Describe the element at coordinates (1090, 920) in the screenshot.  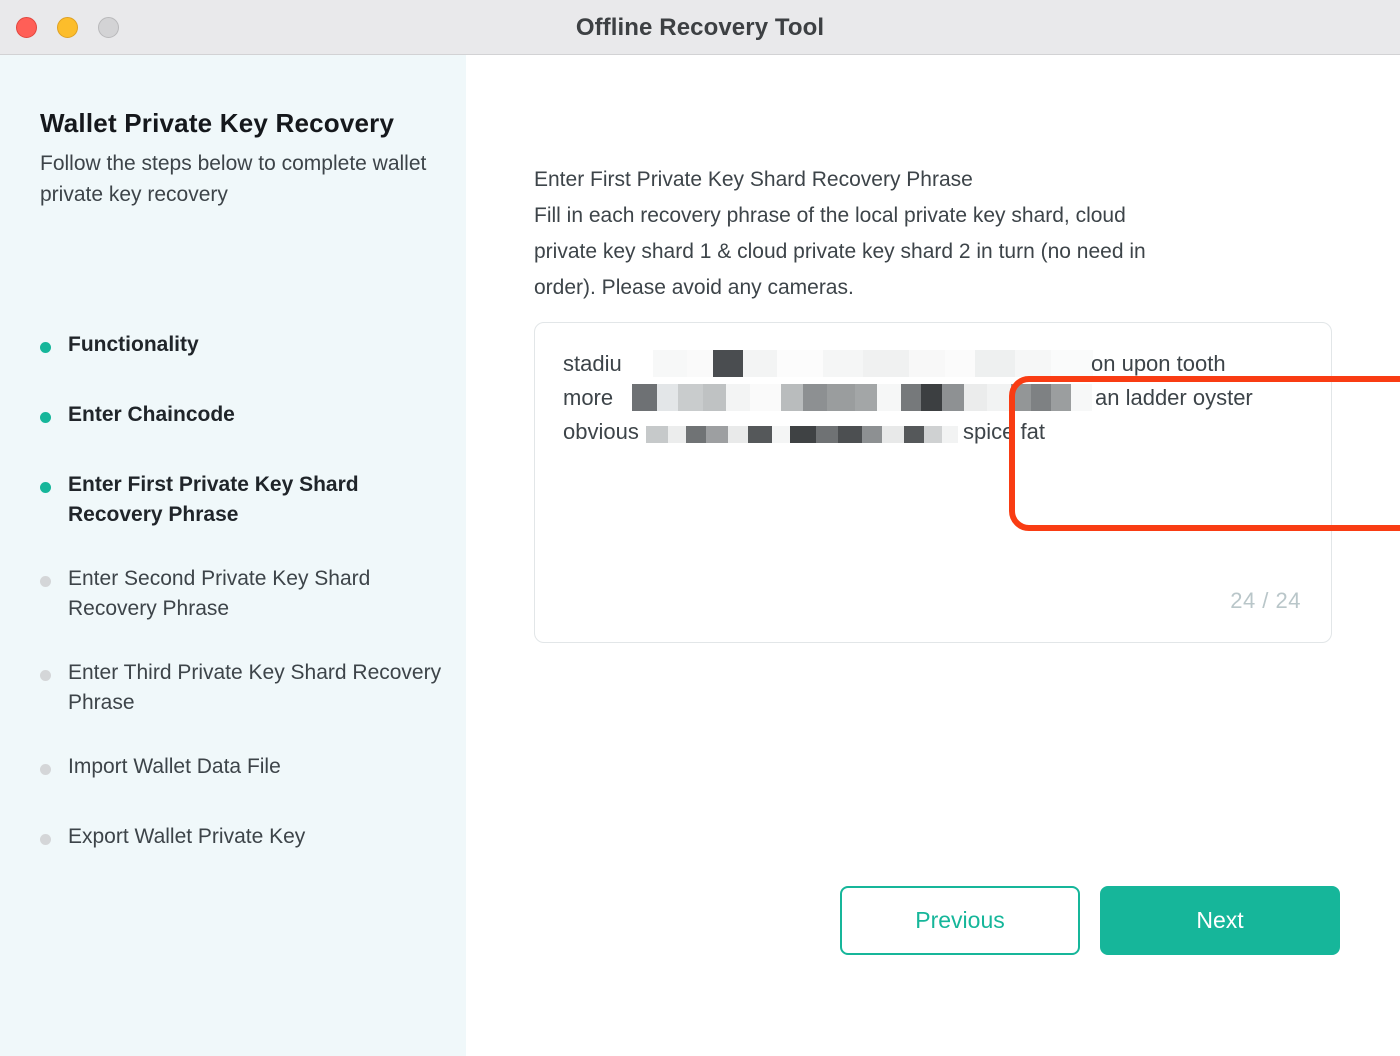
I see `action-buttons: Previous Next` at that location.